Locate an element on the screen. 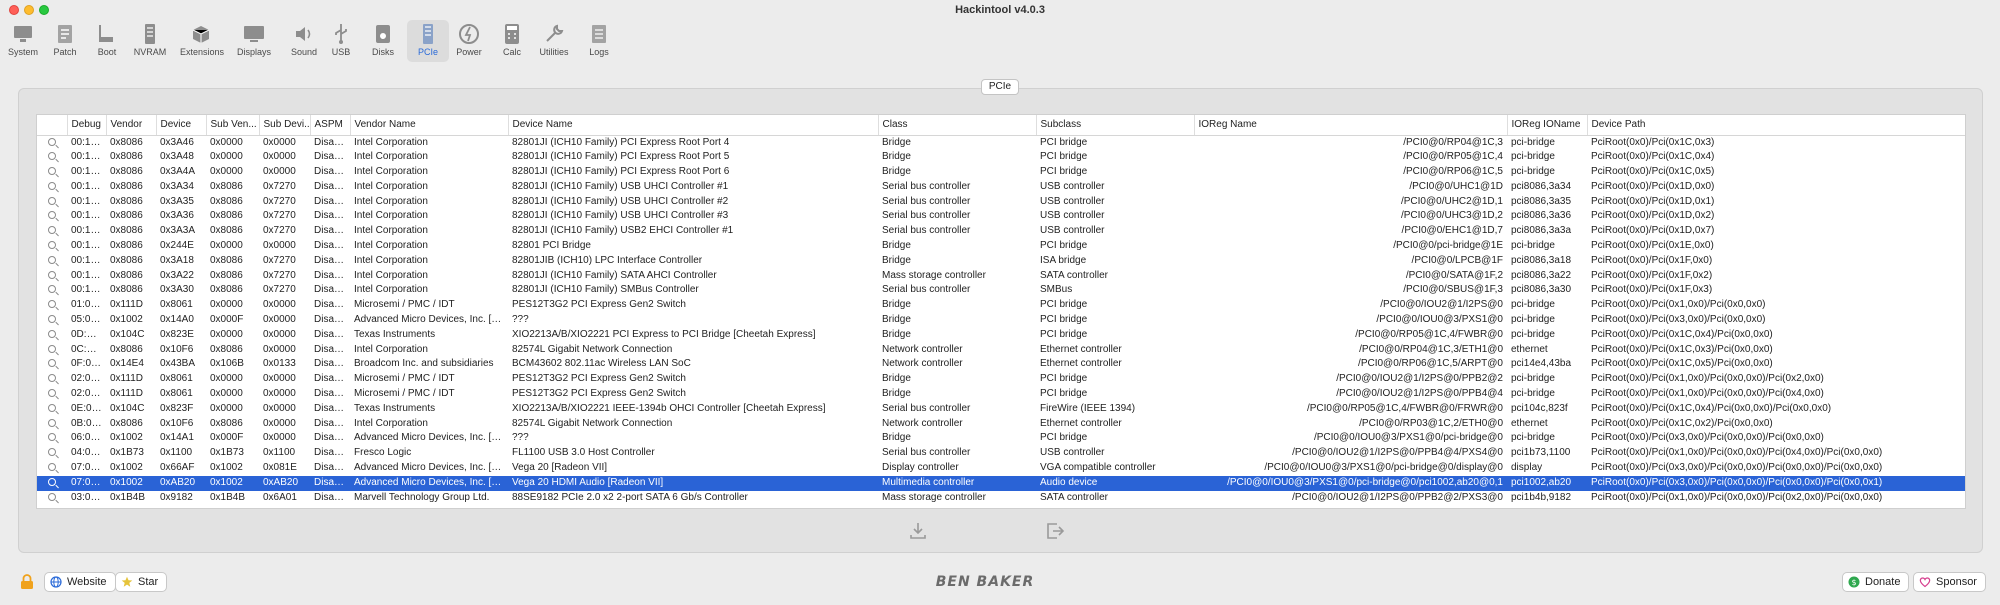 The height and width of the screenshot is (605, 2000). toolbar-system: System is located at coordinates (23, 41).